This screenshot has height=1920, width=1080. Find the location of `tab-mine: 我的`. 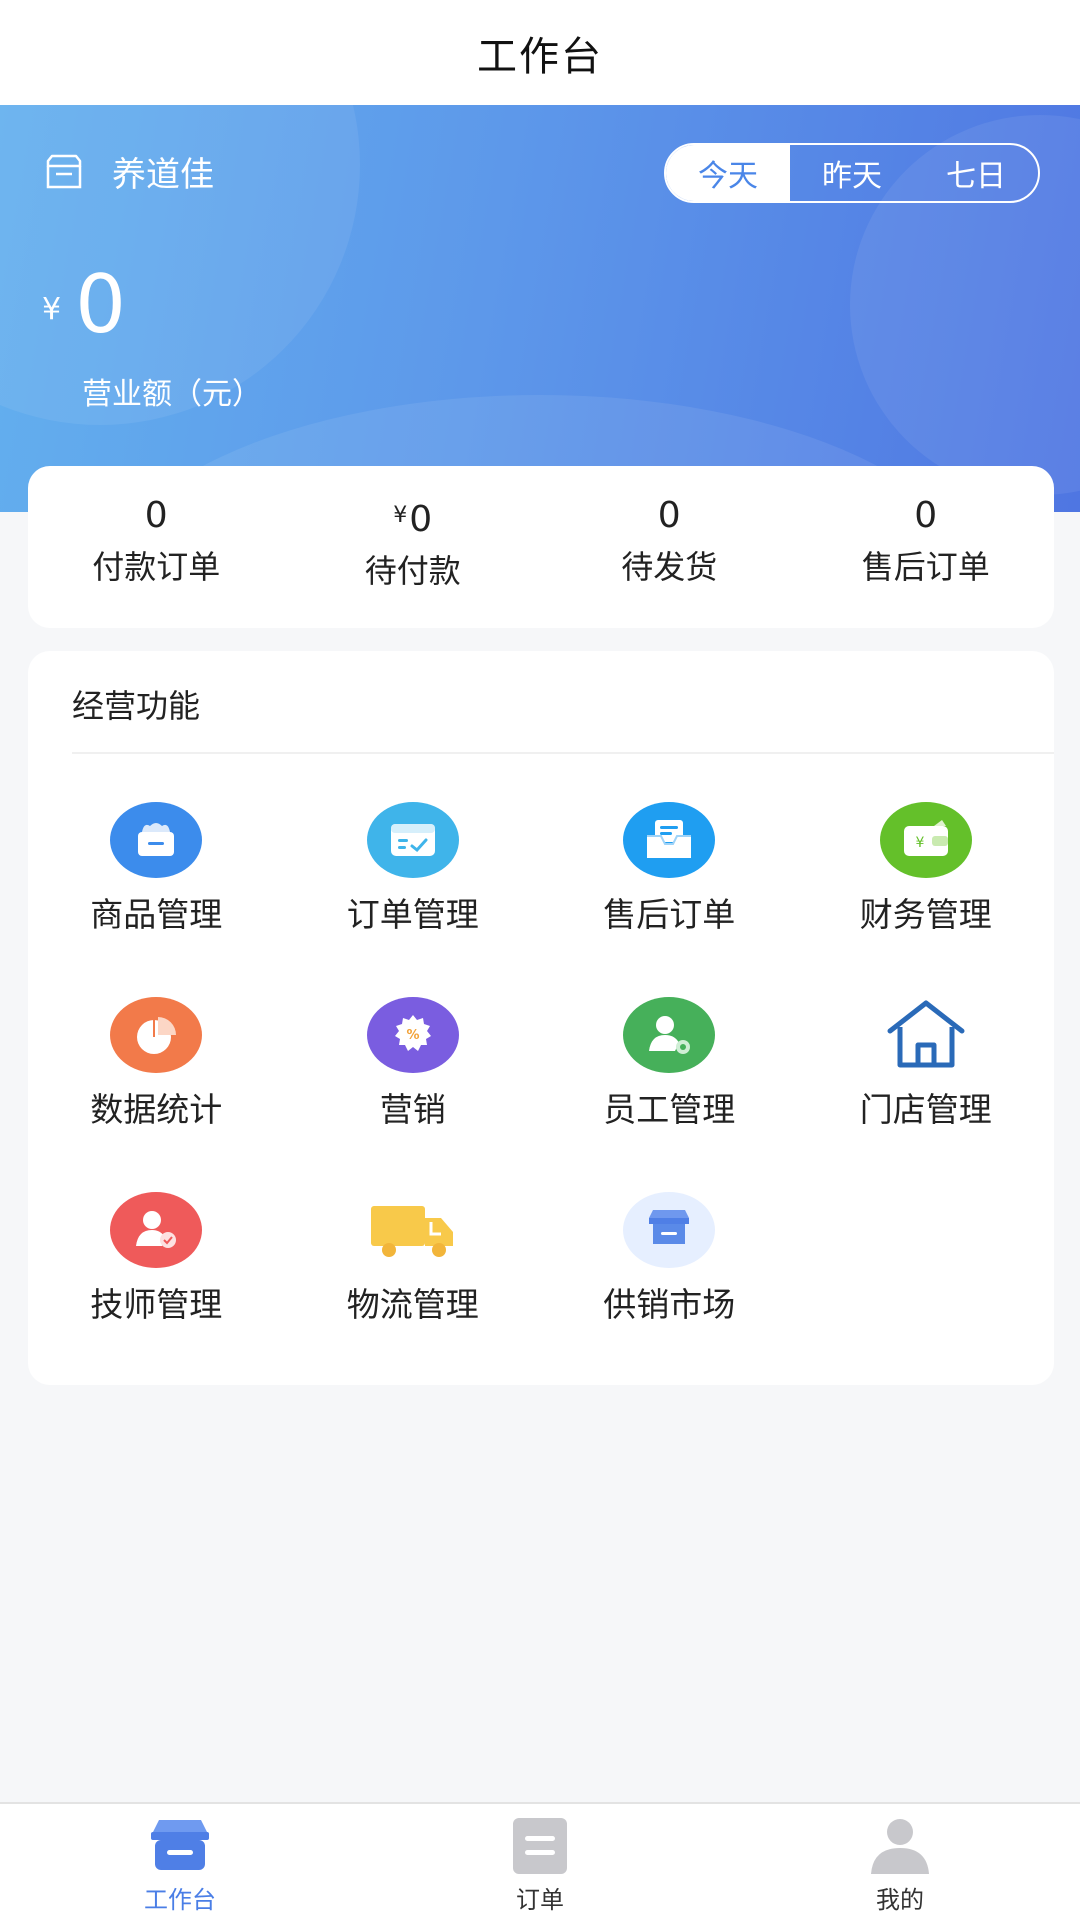

tab-mine: 我的 is located at coordinates (900, 1862).